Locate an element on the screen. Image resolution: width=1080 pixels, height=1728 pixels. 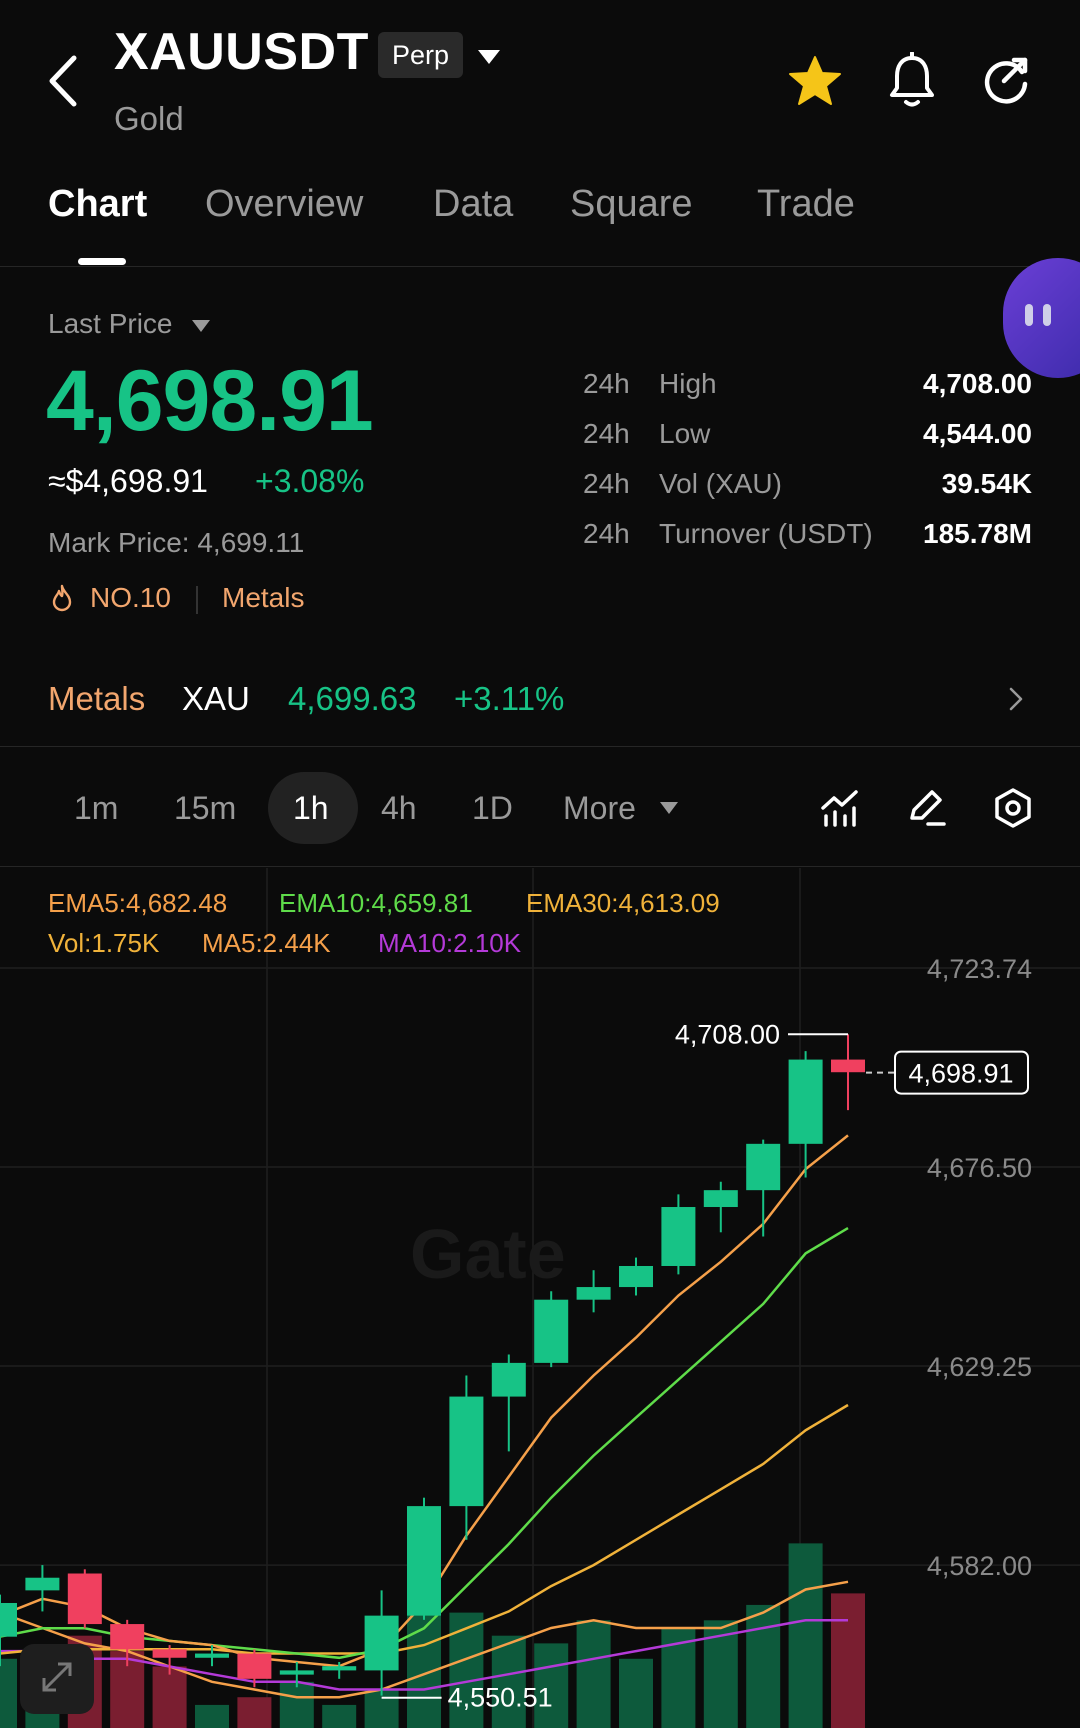
price-change: +3.08% is located at coordinates (310, 481).